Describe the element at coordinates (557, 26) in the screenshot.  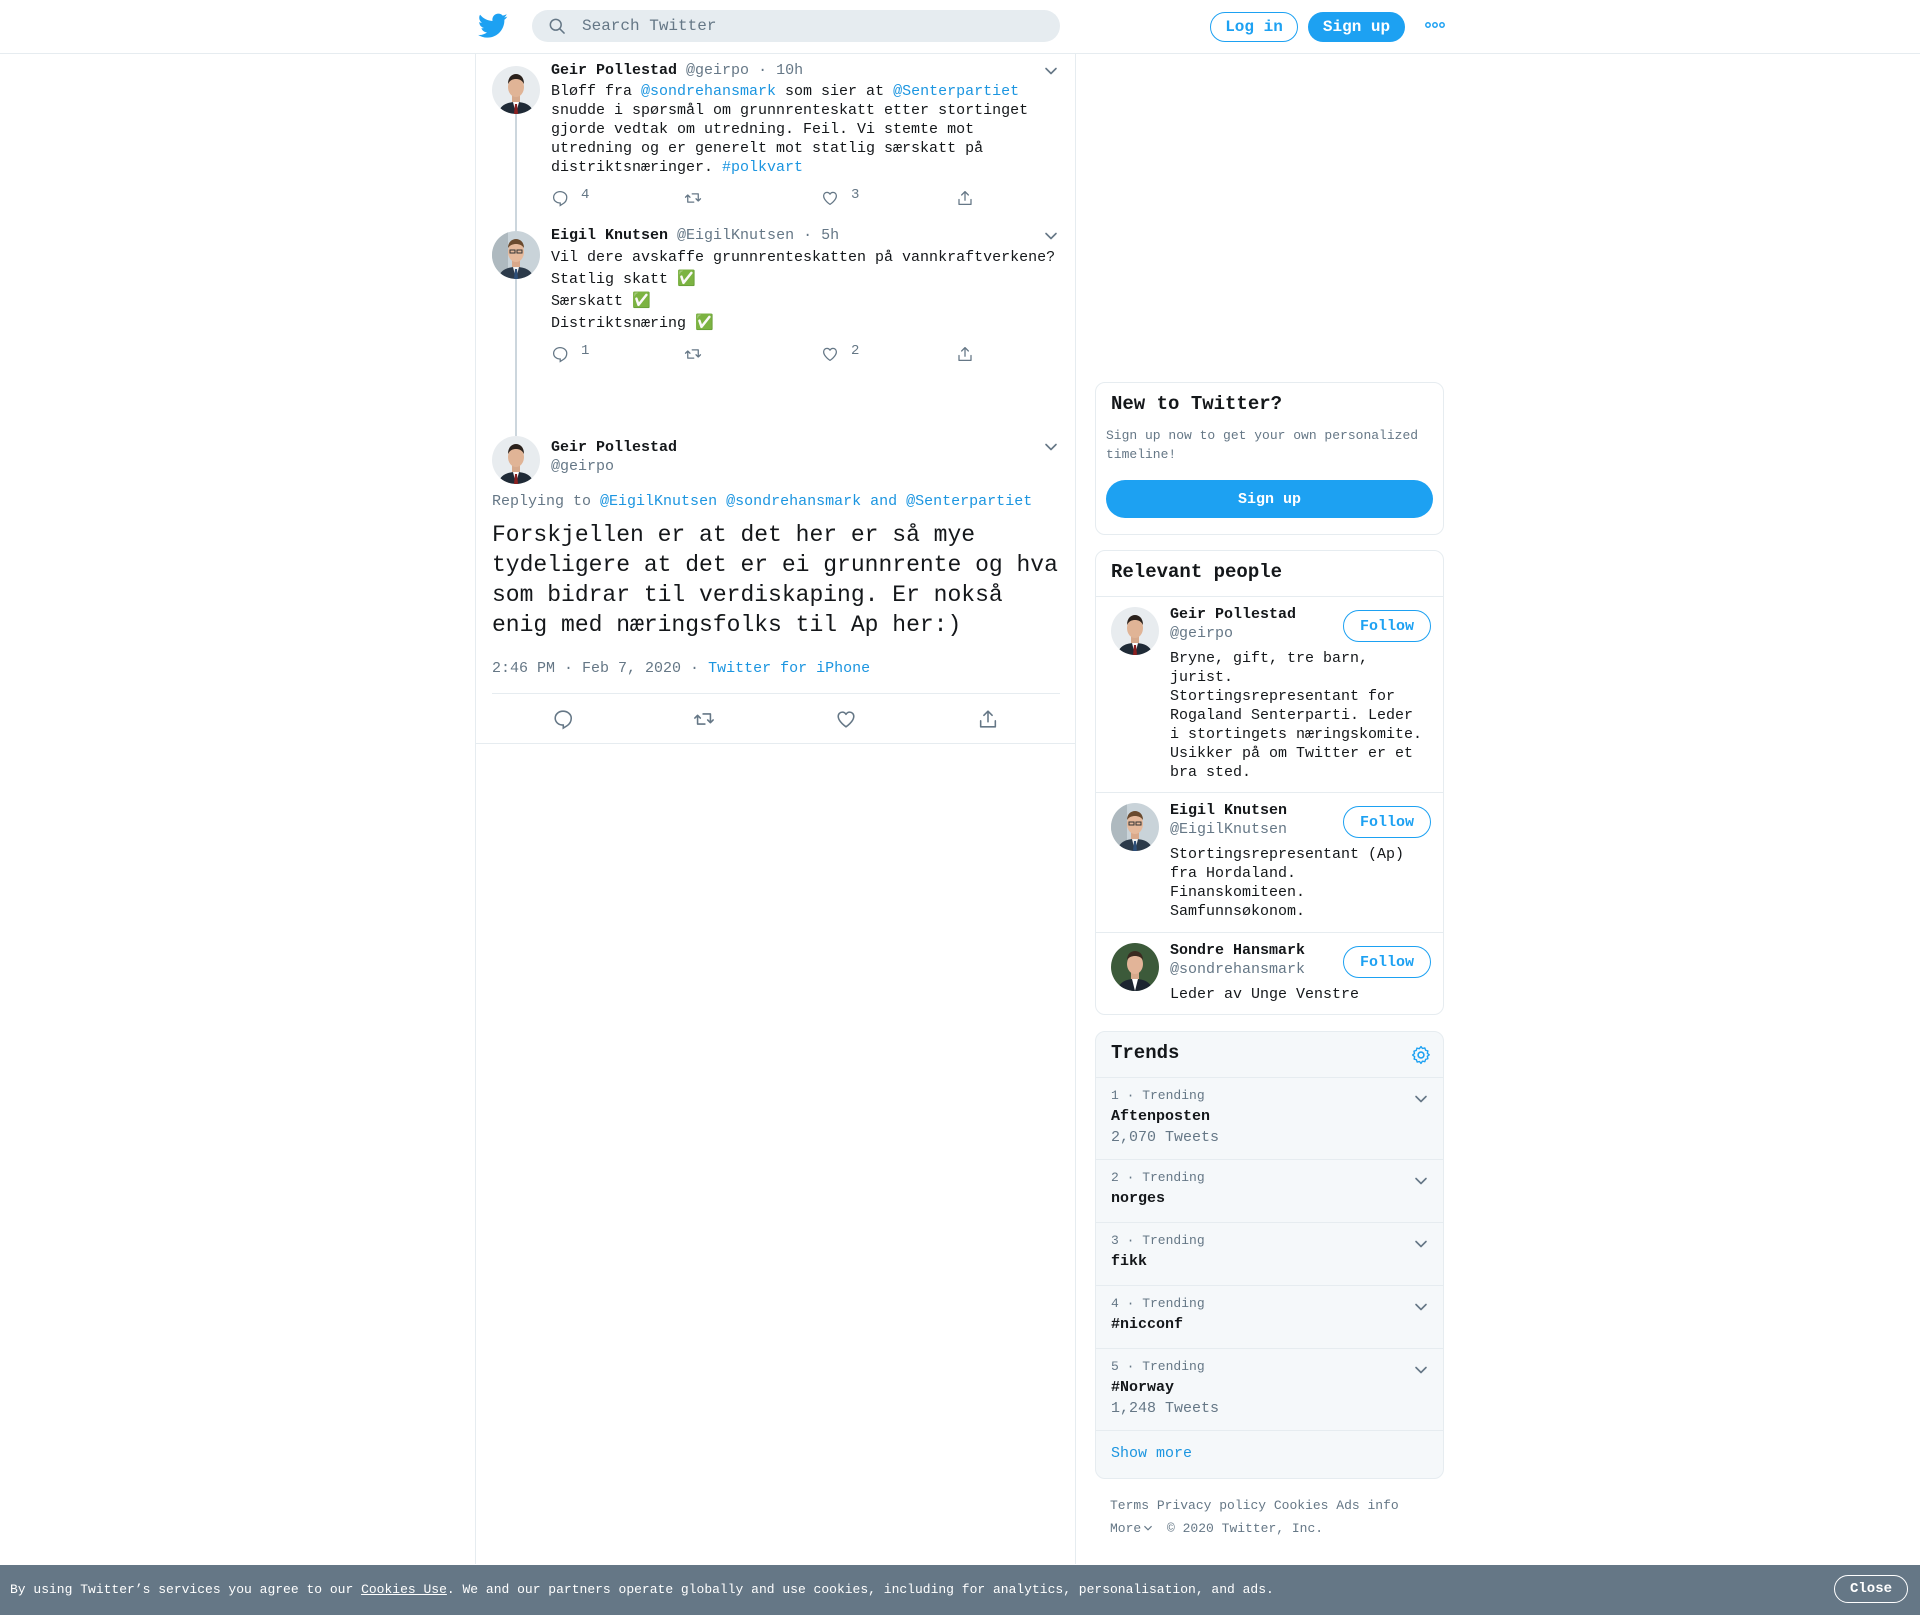
I see `search-icon` at that location.